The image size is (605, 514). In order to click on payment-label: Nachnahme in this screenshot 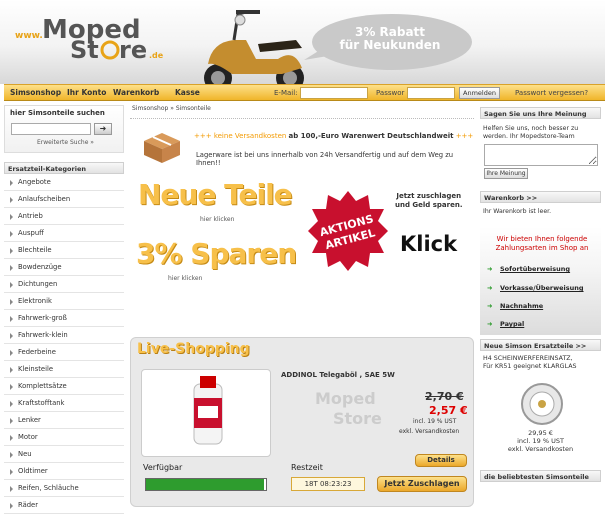, I will do `click(522, 306)`.